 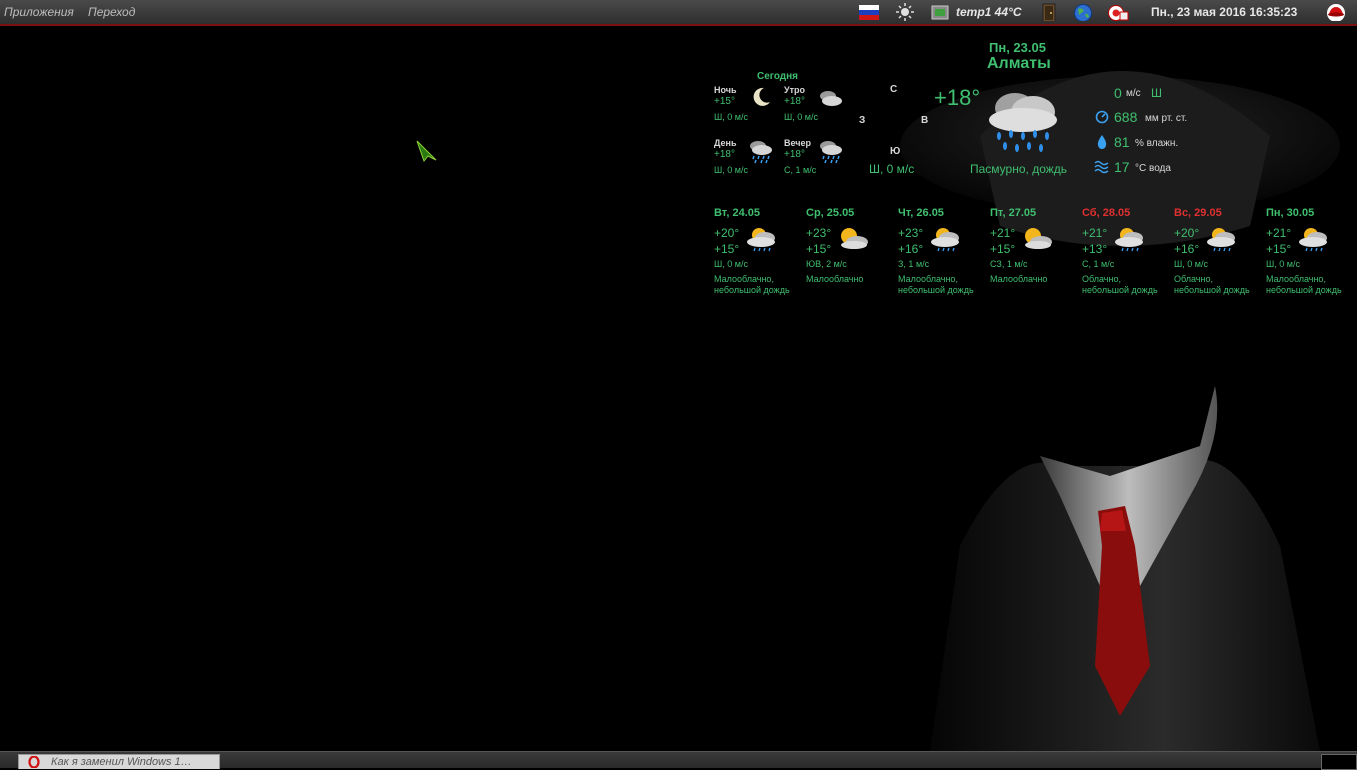 What do you see at coordinates (1336, 12) in the screenshot?
I see `system-logo-icon` at bounding box center [1336, 12].